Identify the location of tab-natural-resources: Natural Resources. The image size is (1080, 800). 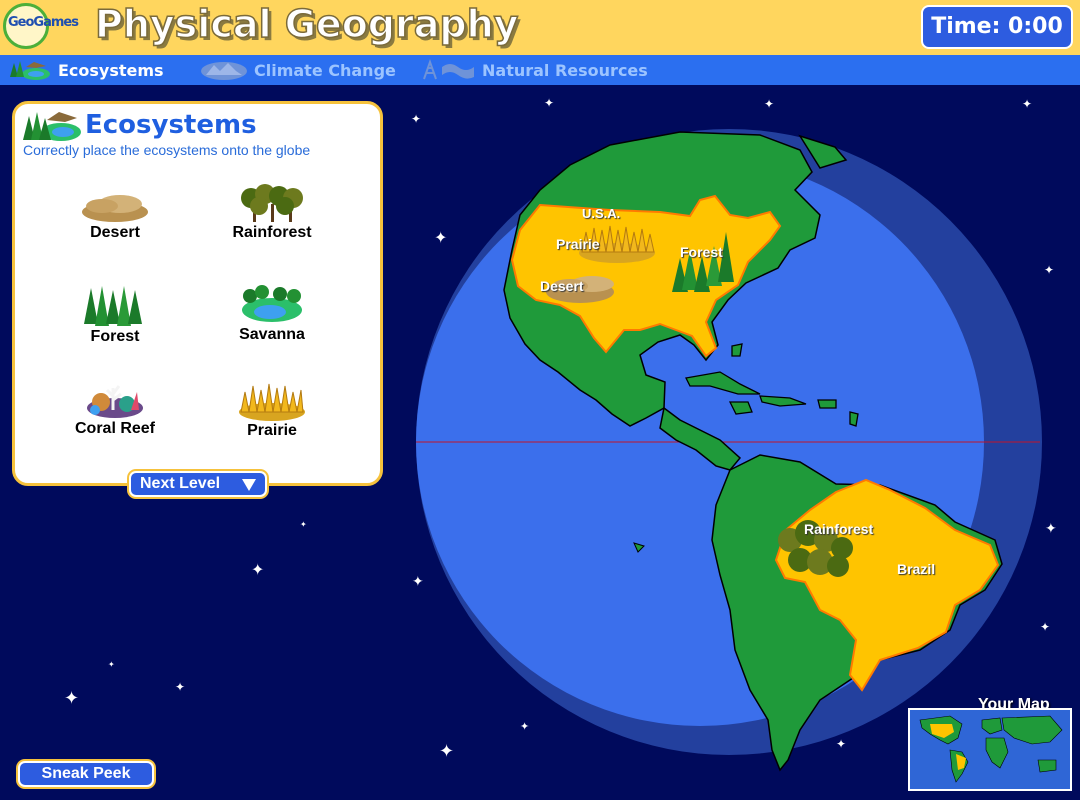
(533, 70).